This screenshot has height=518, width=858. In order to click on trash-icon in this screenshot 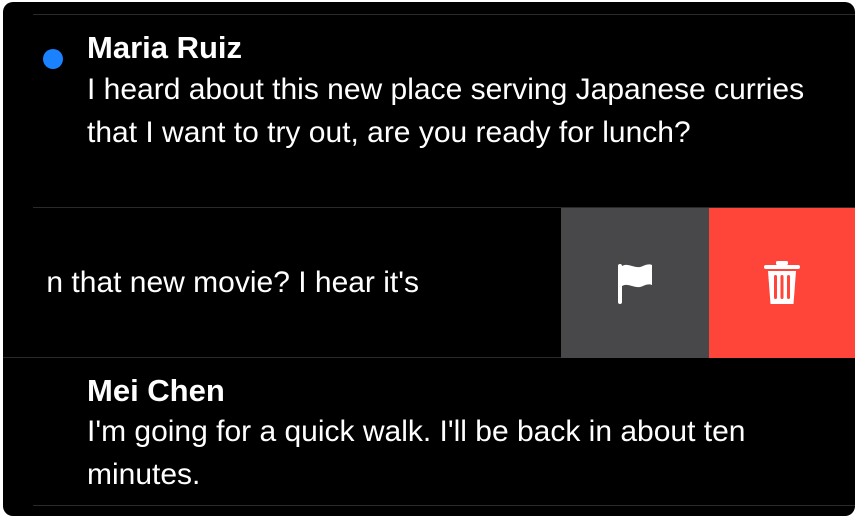, I will do `click(782, 282)`.